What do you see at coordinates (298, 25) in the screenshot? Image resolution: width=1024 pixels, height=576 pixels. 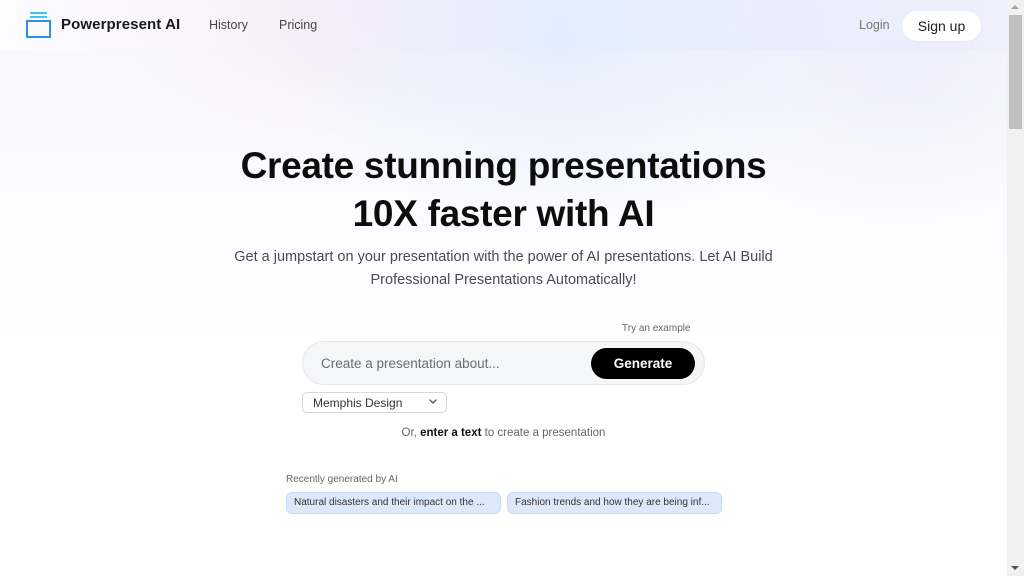 I see `nav-link-pricing: Pricing` at bounding box center [298, 25].